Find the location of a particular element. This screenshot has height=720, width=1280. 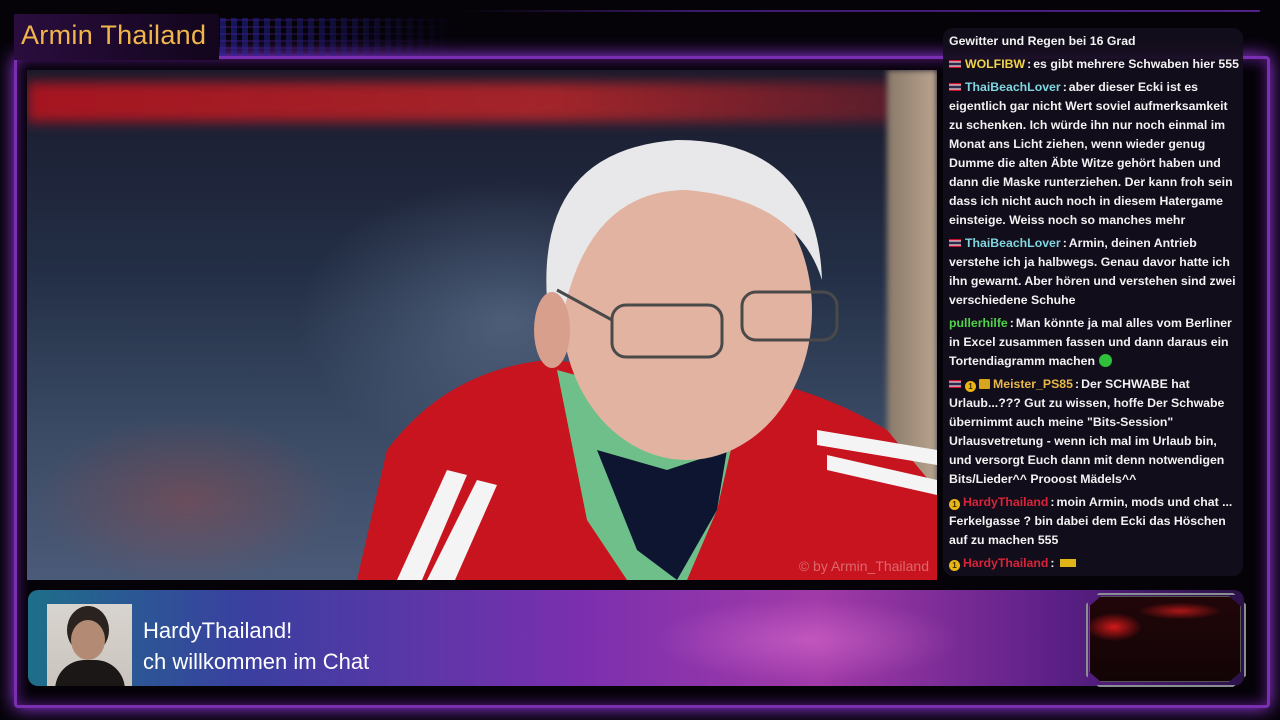

bits-icon is located at coordinates (1067, 563).